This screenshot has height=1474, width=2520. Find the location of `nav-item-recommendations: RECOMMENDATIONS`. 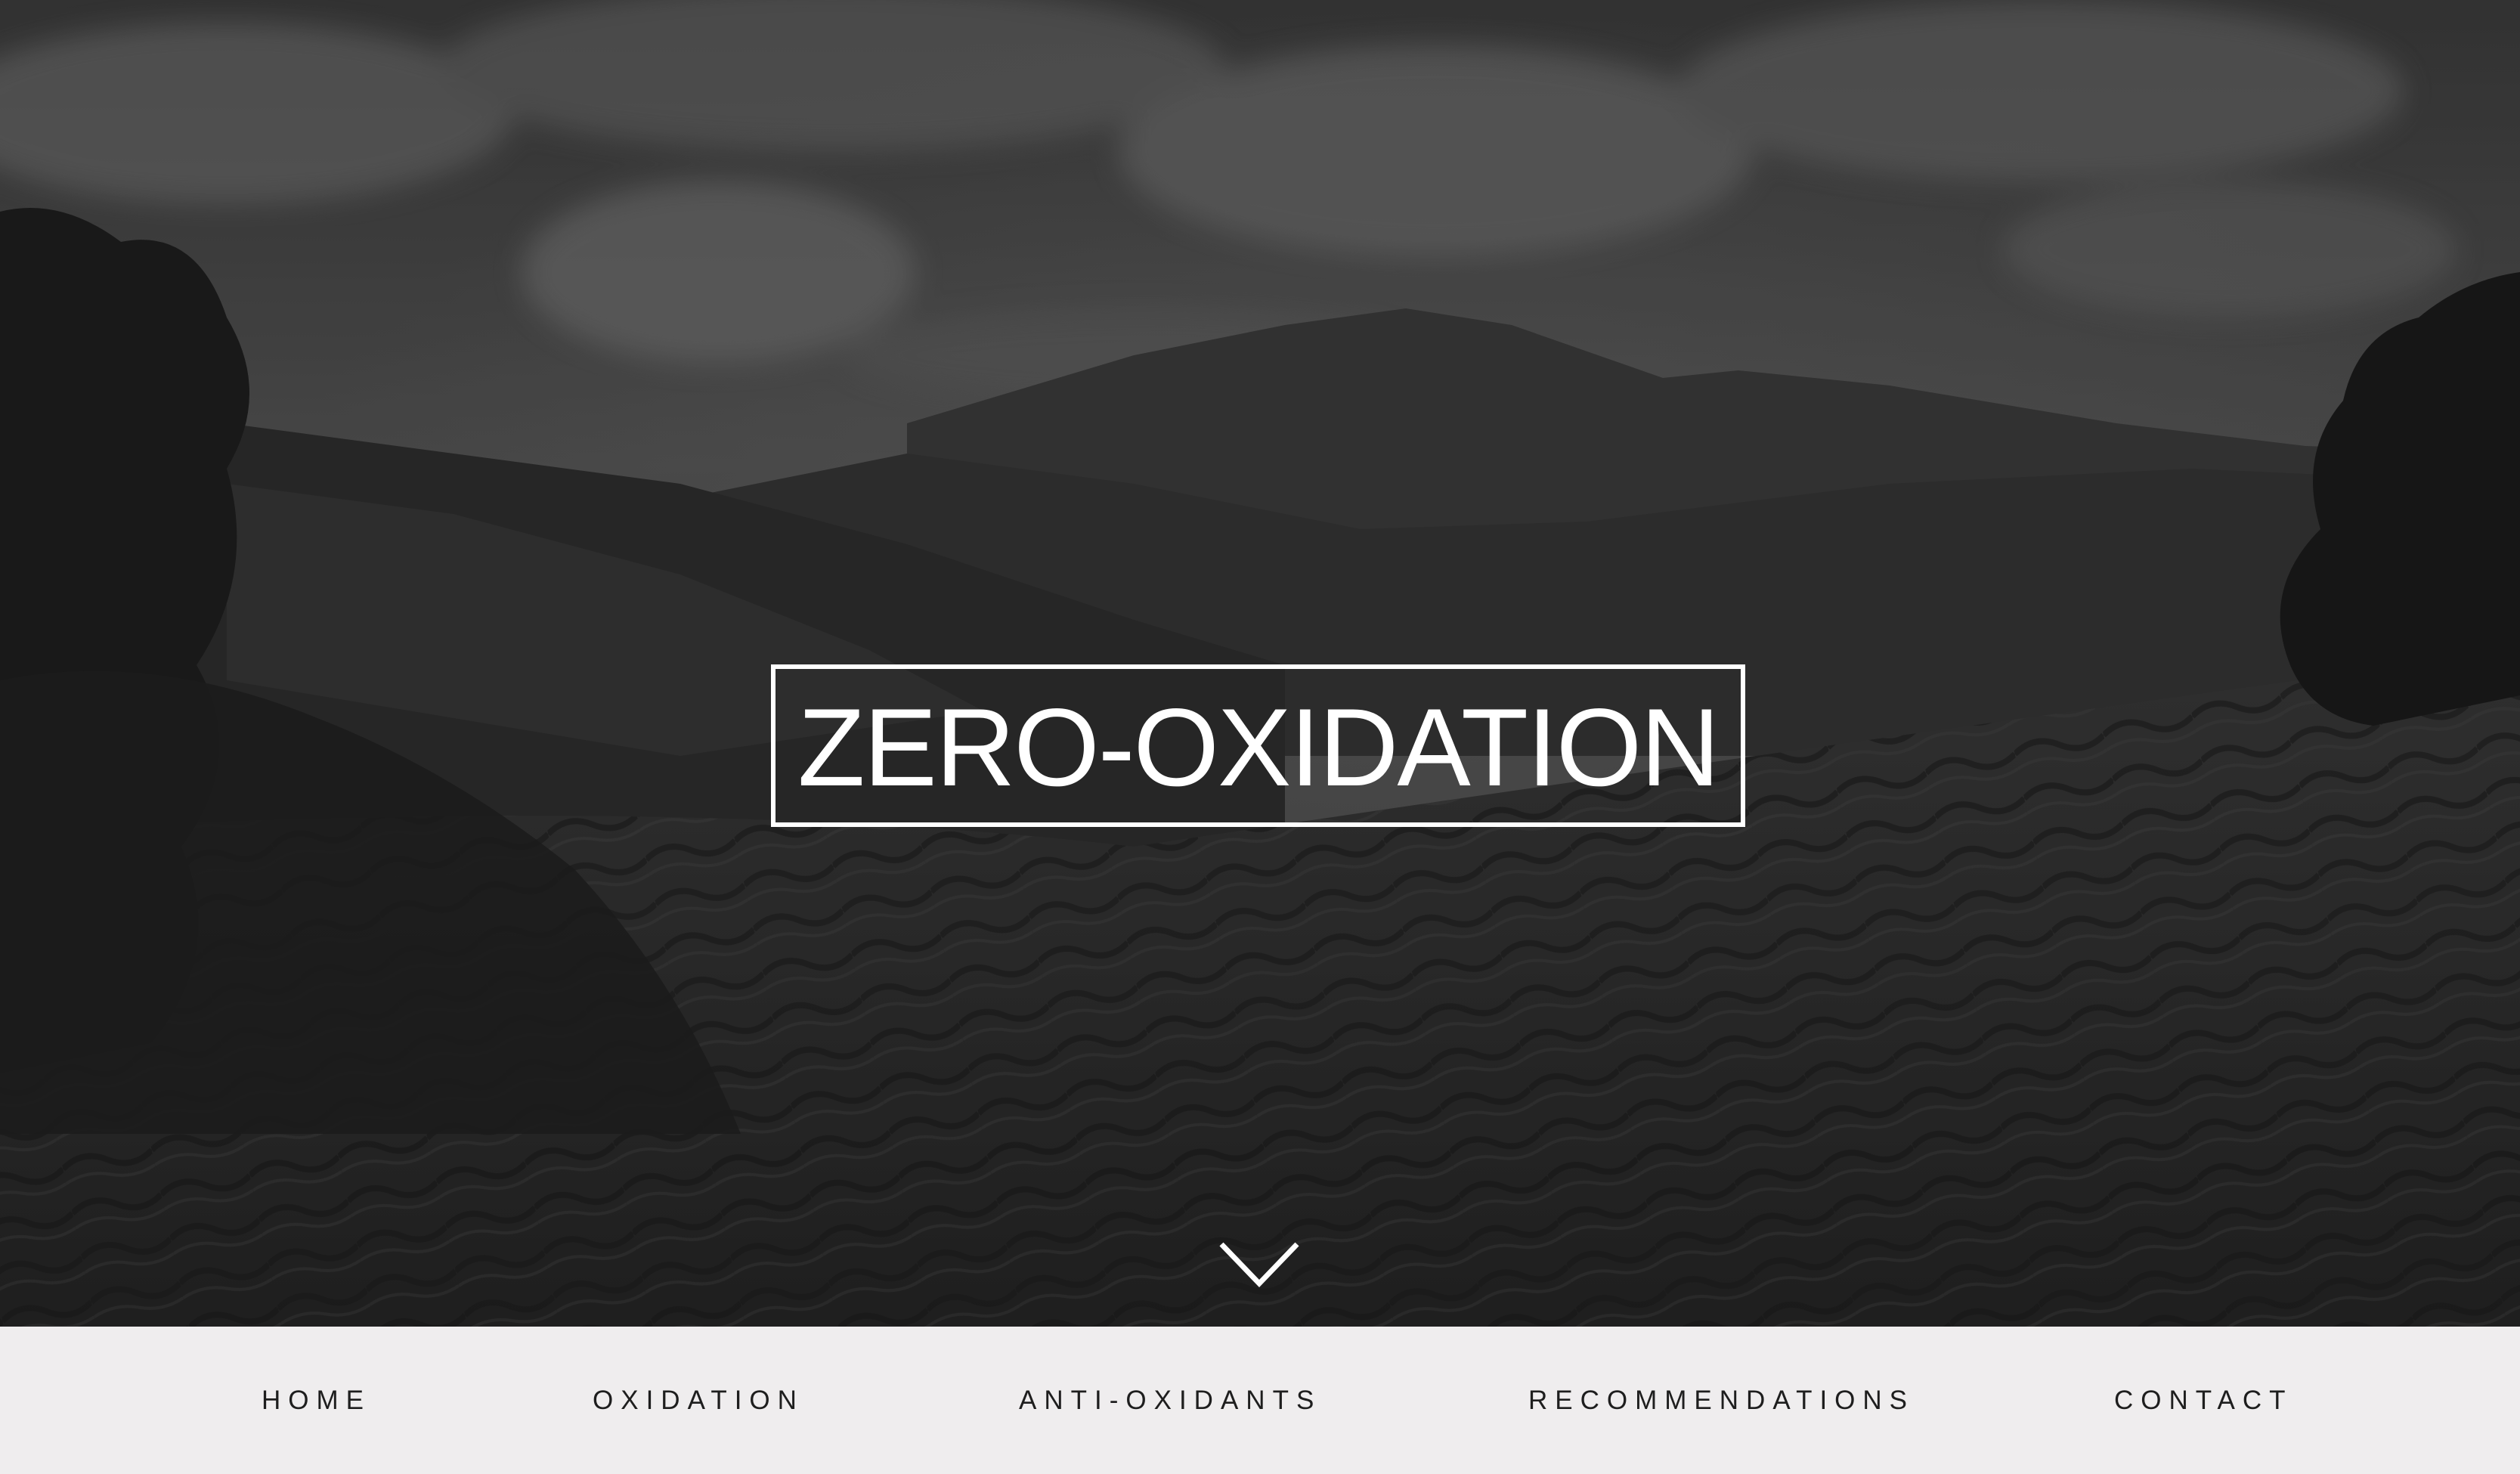

nav-item-recommendations: RECOMMENDATIONS is located at coordinates (1721, 1400).